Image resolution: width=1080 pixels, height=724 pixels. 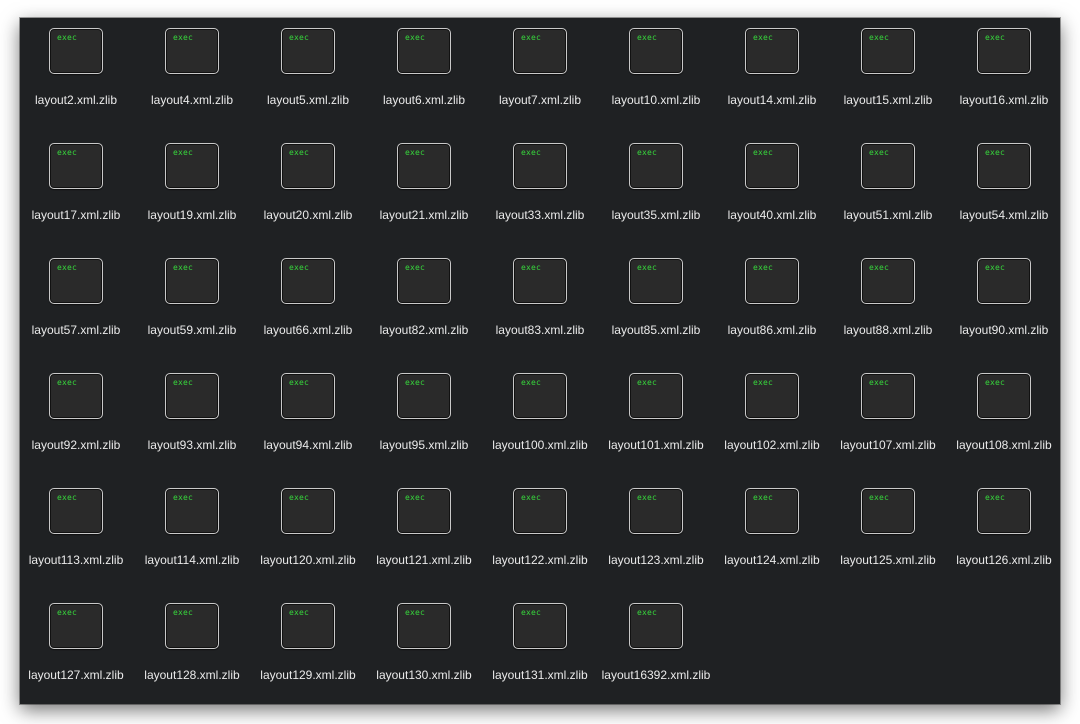 What do you see at coordinates (424, 445) in the screenshot?
I see `file-name-label: layout95.xml.zlib` at bounding box center [424, 445].